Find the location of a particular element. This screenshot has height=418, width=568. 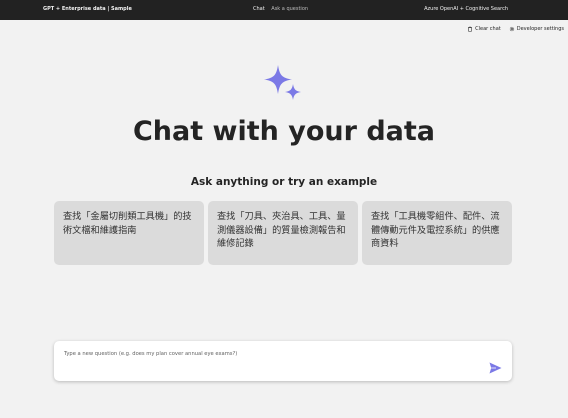

question-input-box is located at coordinates (283, 361).